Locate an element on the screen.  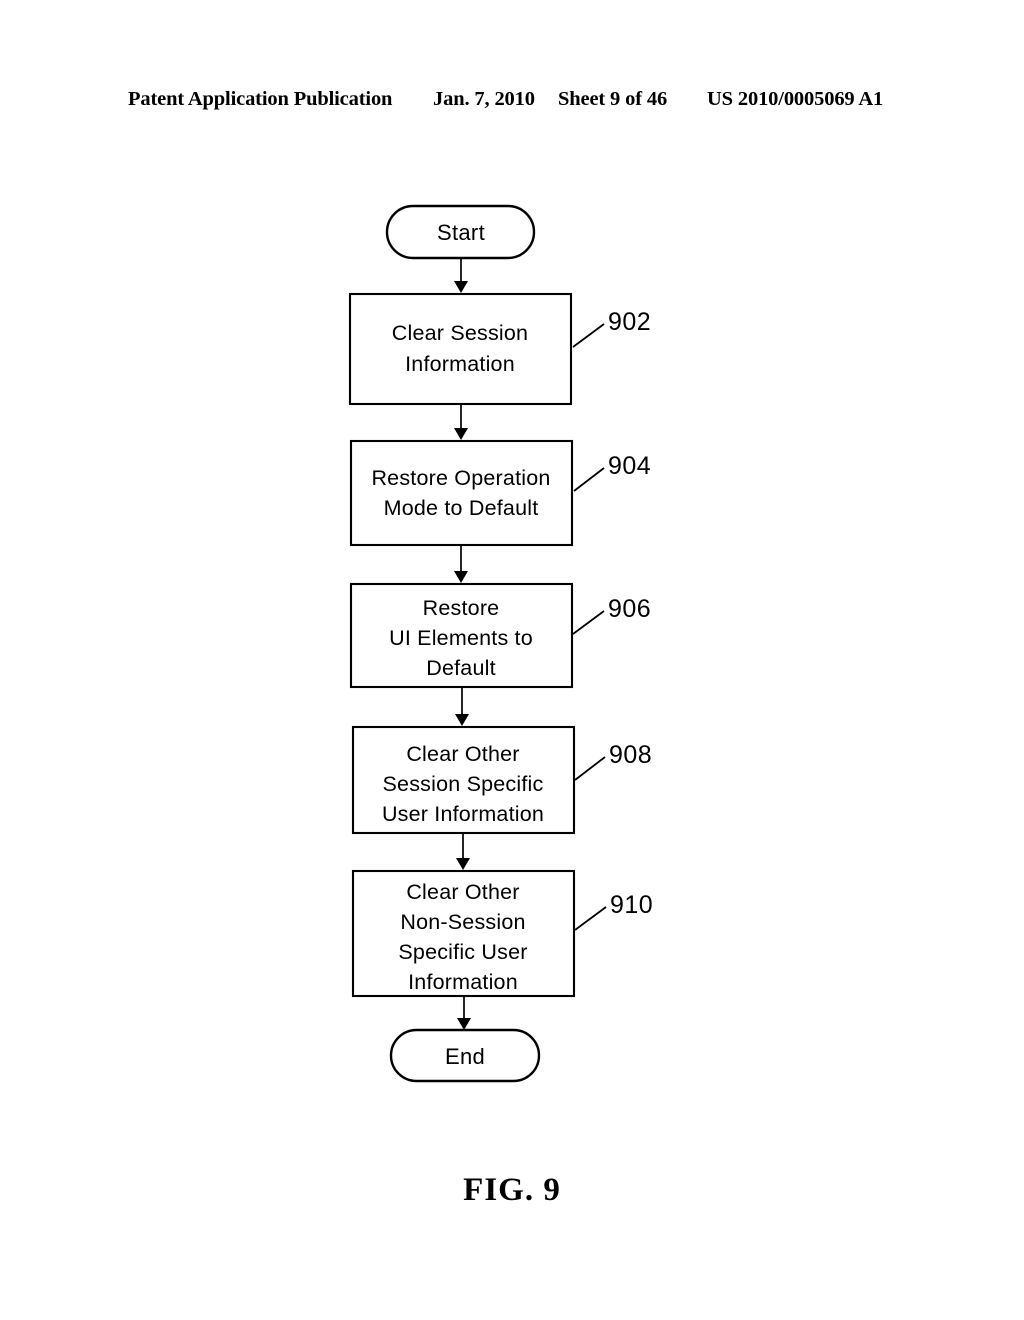
flow-node-910-line-2: Specific User is located at coordinates (462, 952).